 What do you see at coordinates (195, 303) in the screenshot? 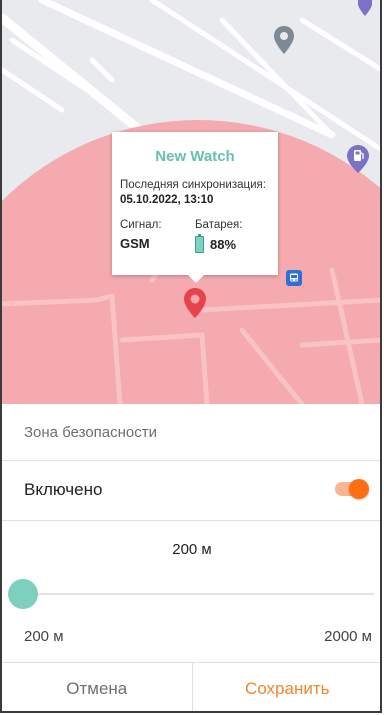
I see `device-location-pin-icon` at bounding box center [195, 303].